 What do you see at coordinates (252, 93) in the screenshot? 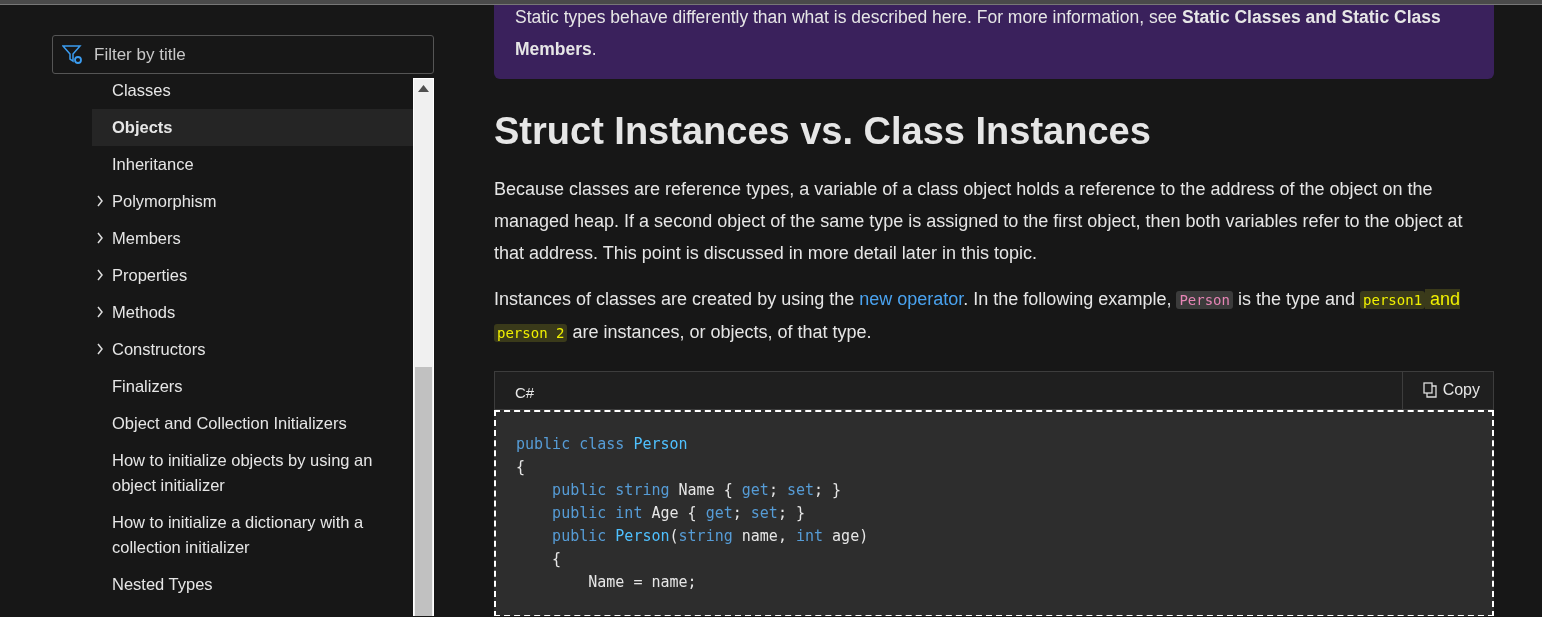
I see `toc-item: Classes` at bounding box center [252, 93].